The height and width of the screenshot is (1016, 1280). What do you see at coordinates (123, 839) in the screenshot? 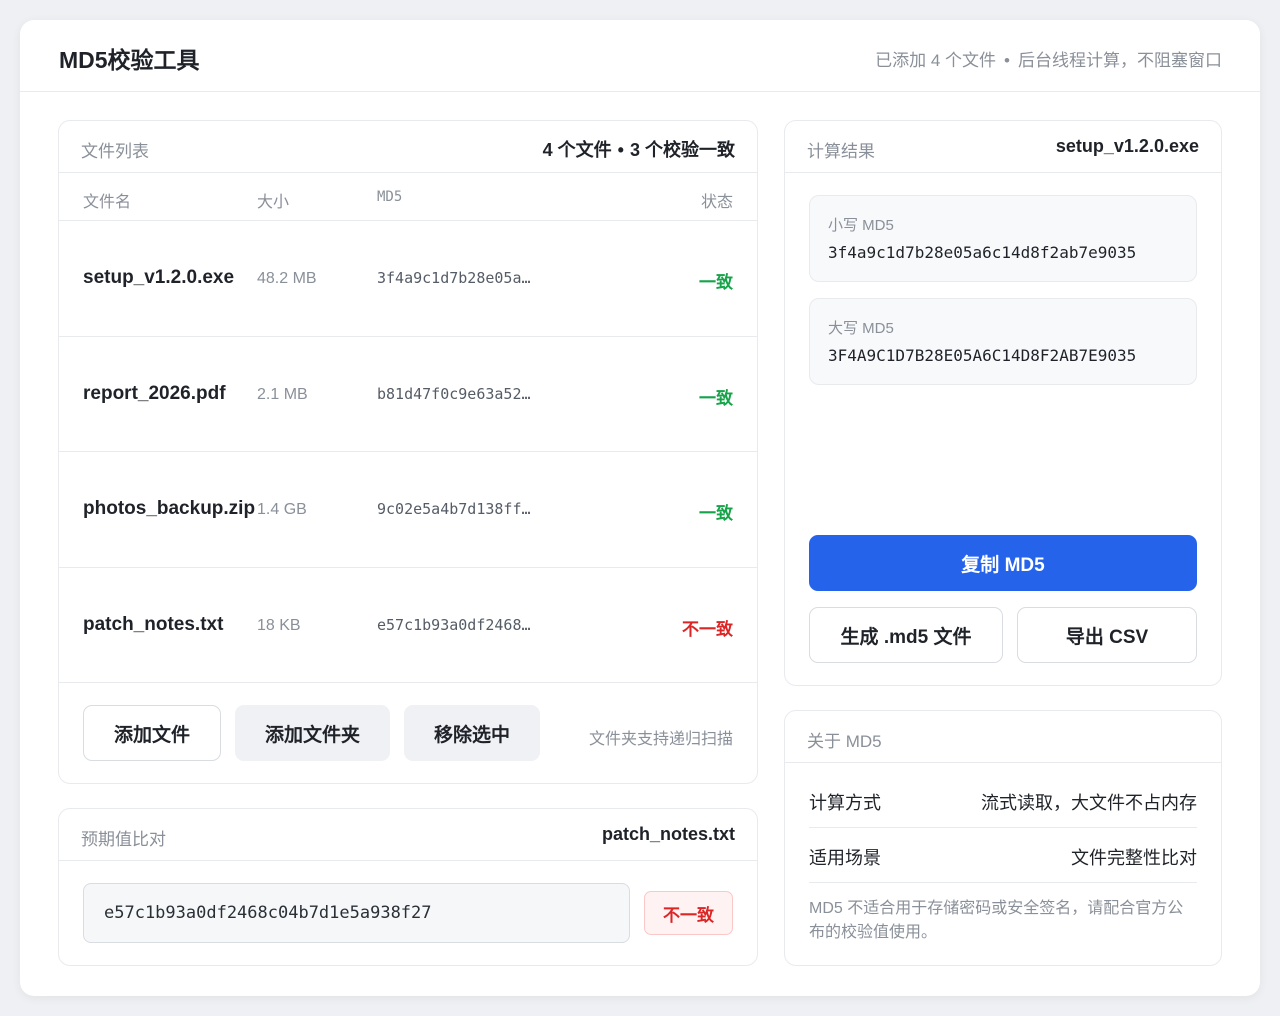
I see `compare-label: 预期值比对` at bounding box center [123, 839].